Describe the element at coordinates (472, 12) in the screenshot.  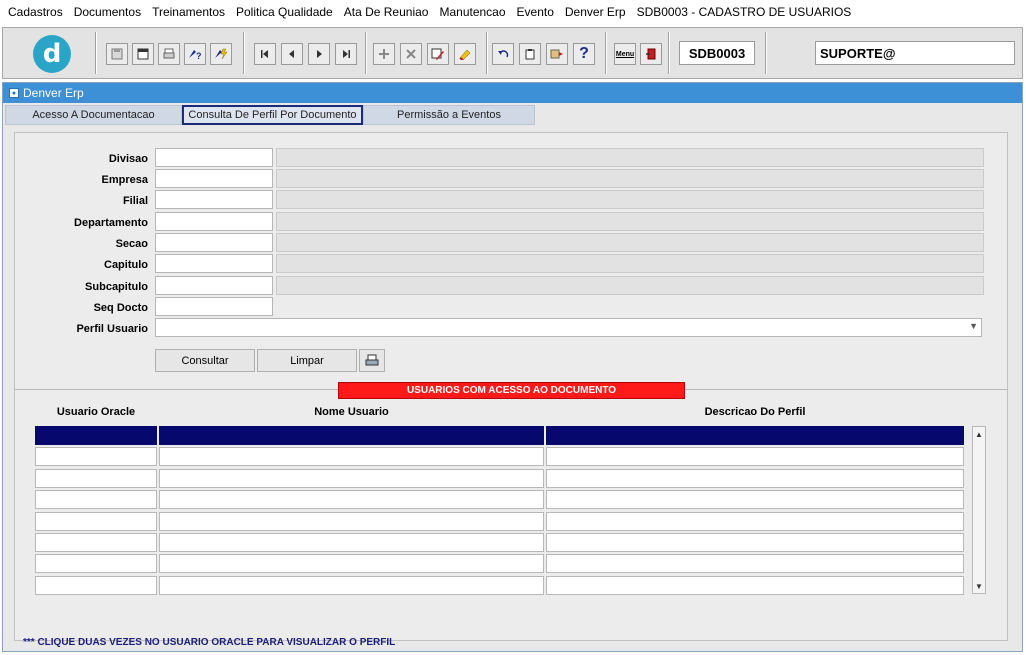
I see `menu-manutencao: Manutencao` at that location.